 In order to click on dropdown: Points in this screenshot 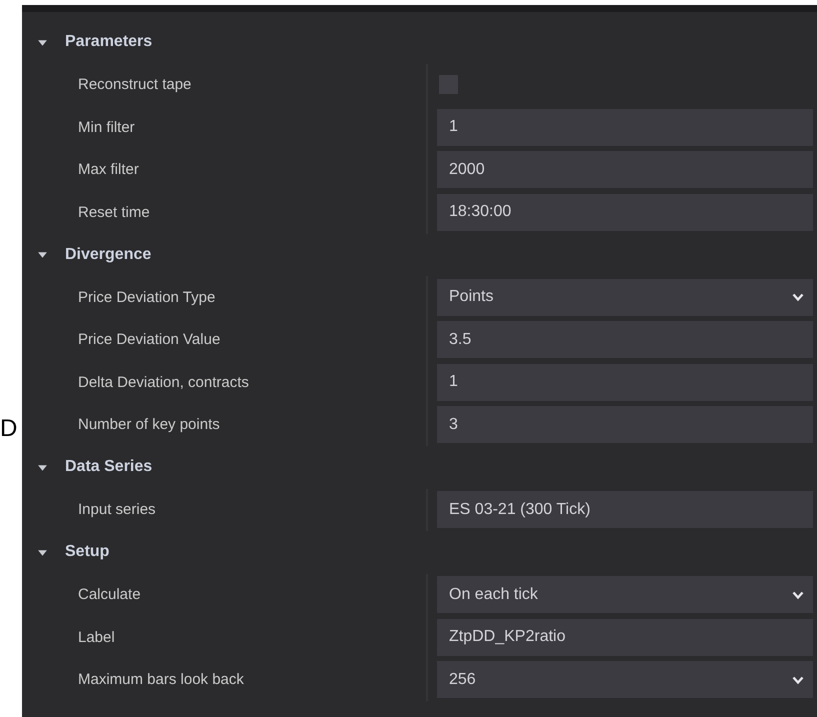, I will do `click(625, 297)`.